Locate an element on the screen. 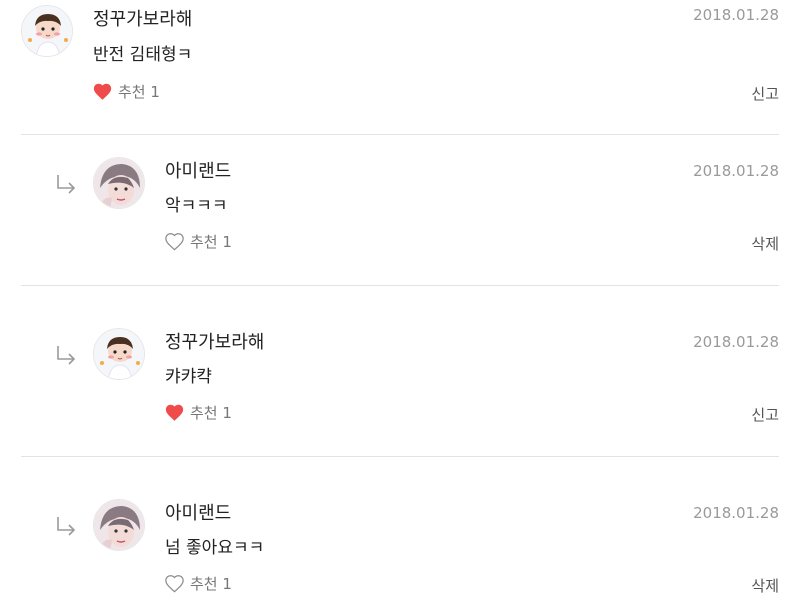 Image resolution: width=800 pixels, height=600 pixels. comment-text: 넘 좋아요ㅋㅋ is located at coordinates (215, 548).